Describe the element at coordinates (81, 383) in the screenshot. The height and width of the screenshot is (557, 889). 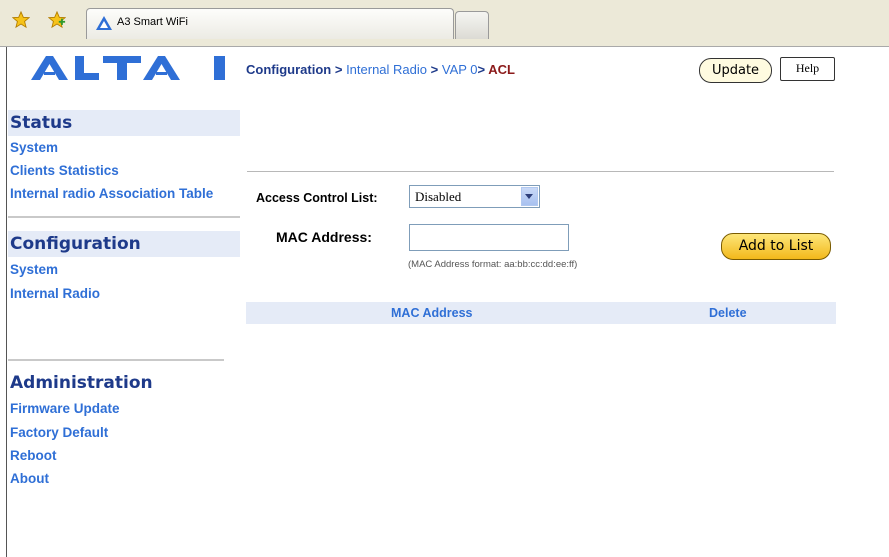
I see `administration-section-heading: Administration` at that location.